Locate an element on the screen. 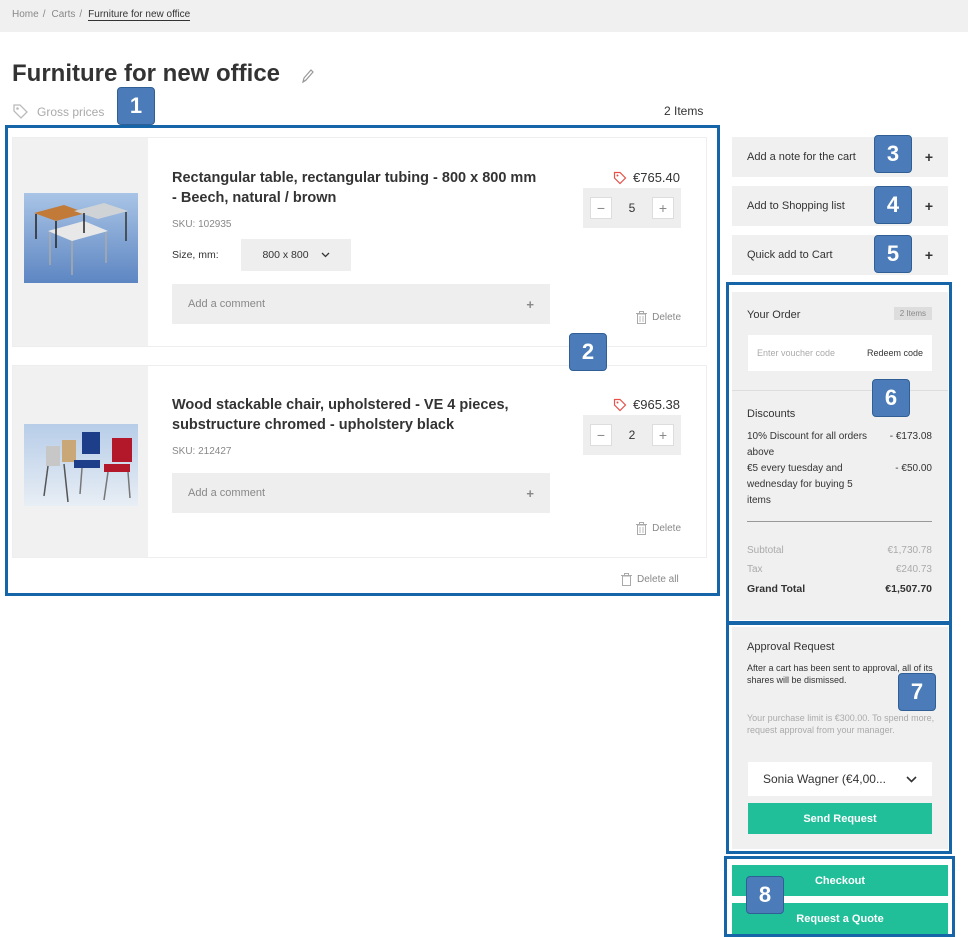  breadcrumb-home: Home is located at coordinates (25, 15).